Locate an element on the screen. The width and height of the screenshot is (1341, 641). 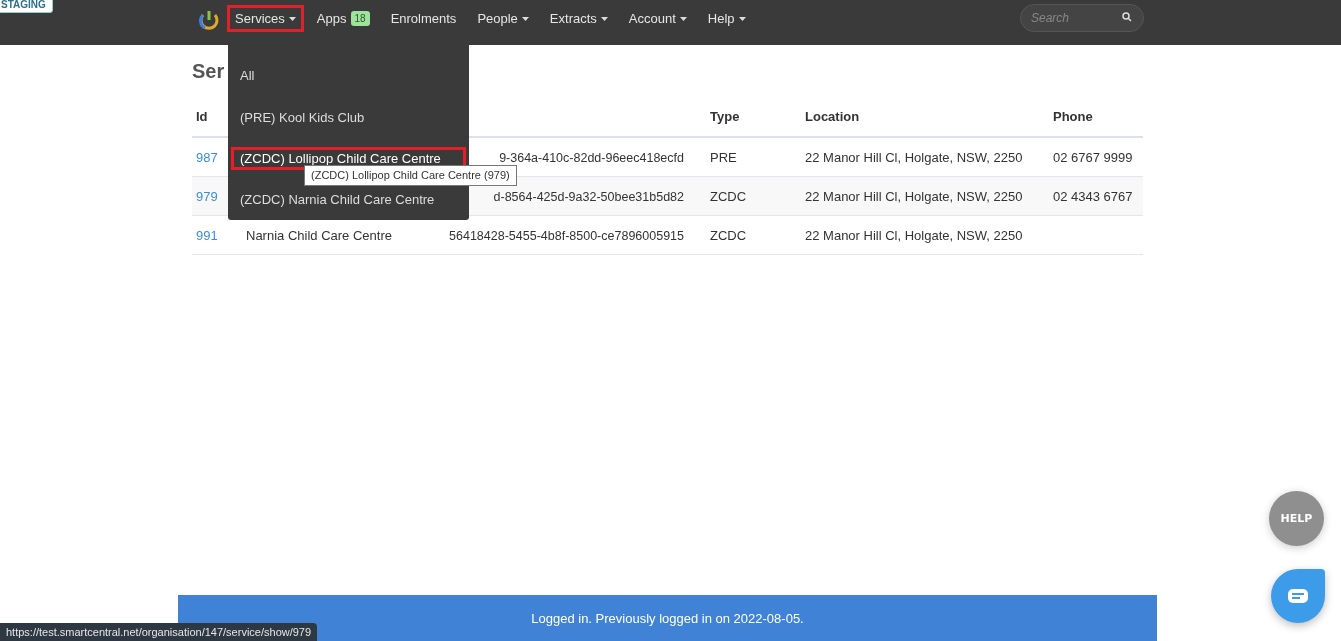
table-cell: 02 4343 6767 is located at coordinates (1093, 196).